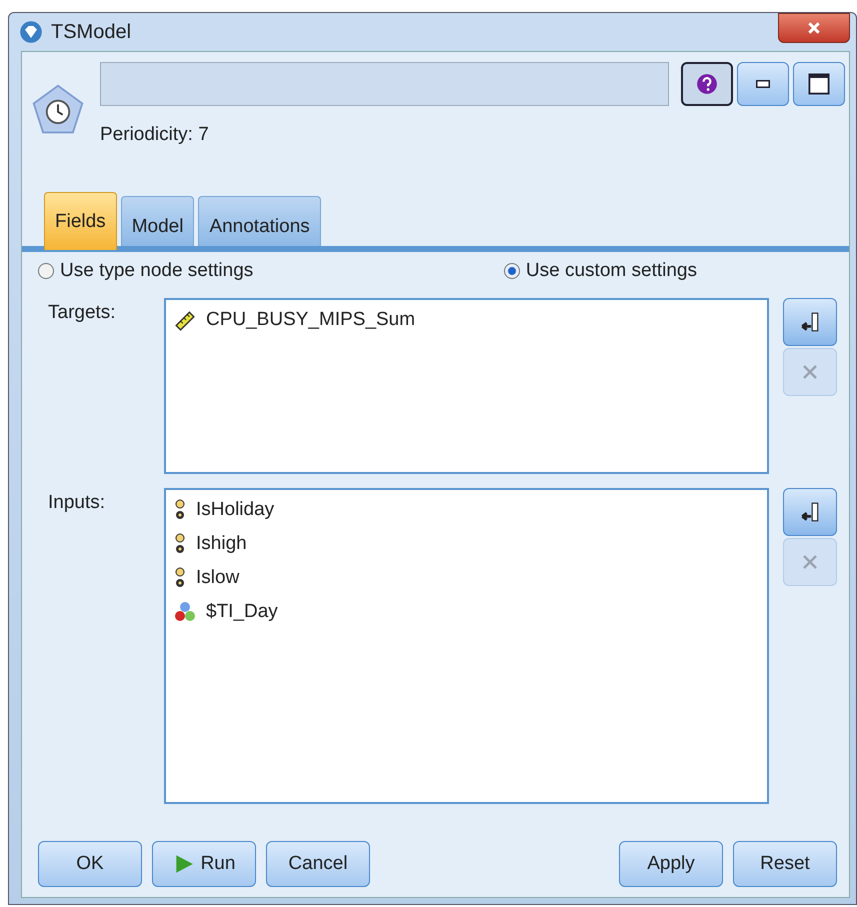 The width and height of the screenshot is (857, 907). I want to click on maximize-button, so click(819, 84).